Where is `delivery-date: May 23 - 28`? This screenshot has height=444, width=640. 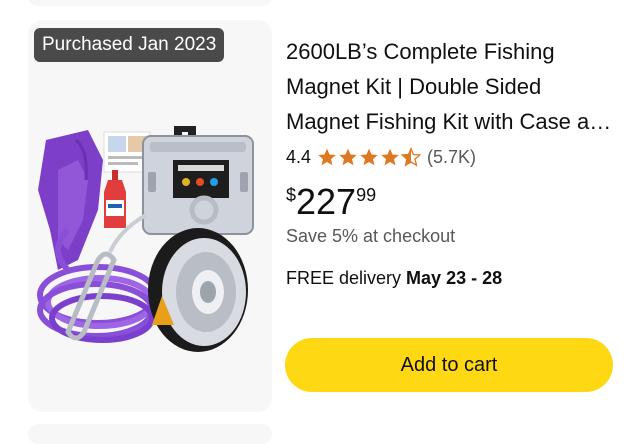 delivery-date: May 23 - 28 is located at coordinates (454, 278).